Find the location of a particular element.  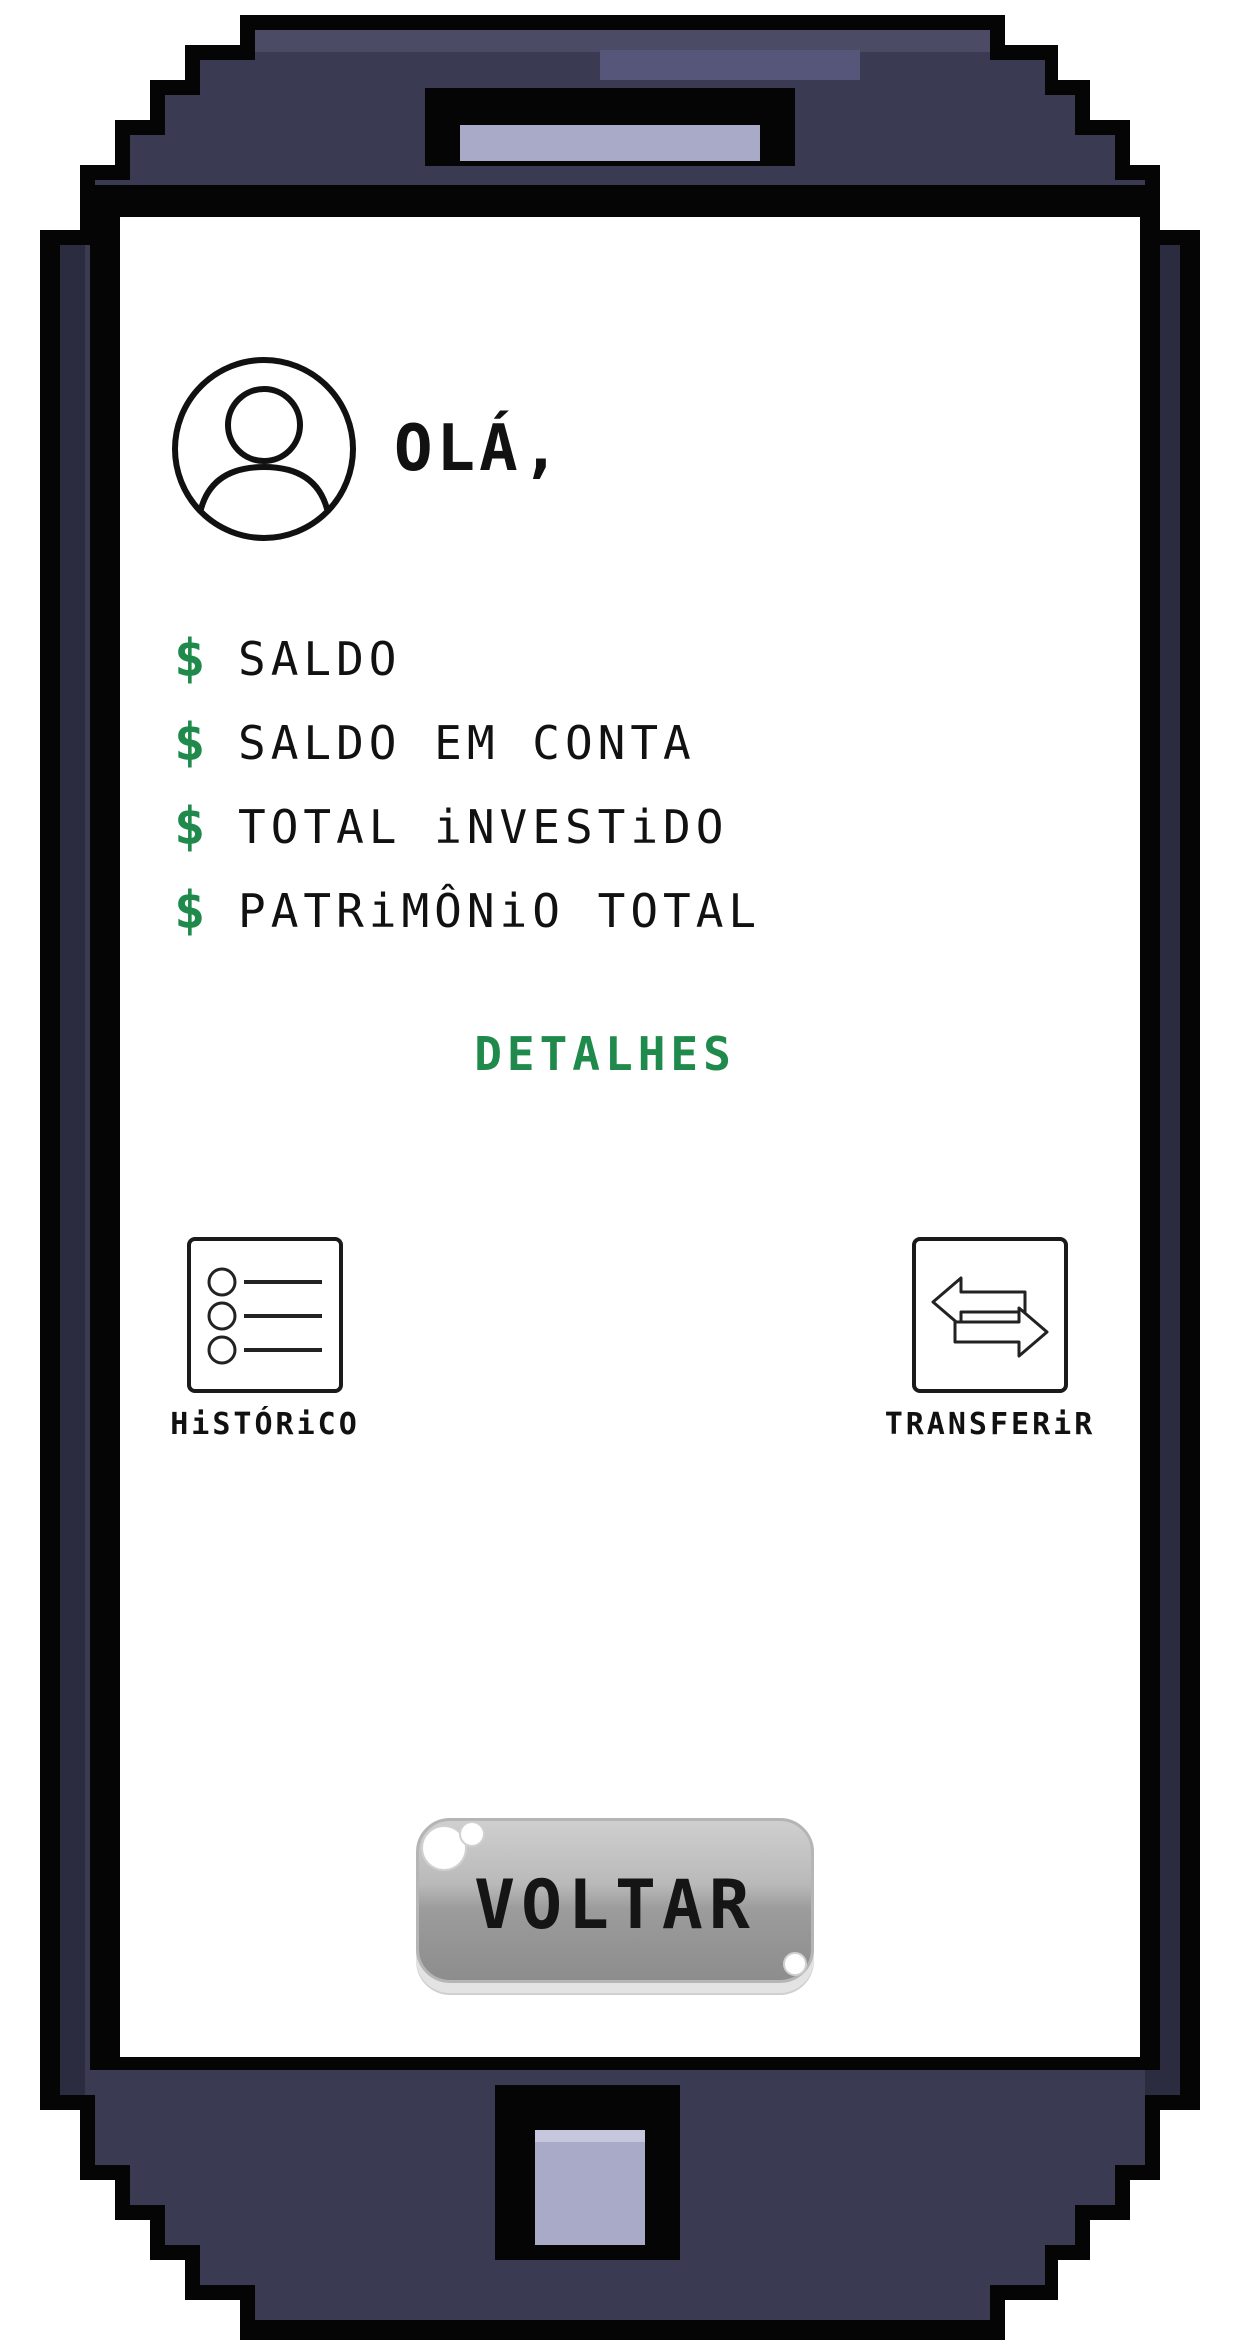

balance-label: TOTAL iNVESTiDO is located at coordinates (483, 827).